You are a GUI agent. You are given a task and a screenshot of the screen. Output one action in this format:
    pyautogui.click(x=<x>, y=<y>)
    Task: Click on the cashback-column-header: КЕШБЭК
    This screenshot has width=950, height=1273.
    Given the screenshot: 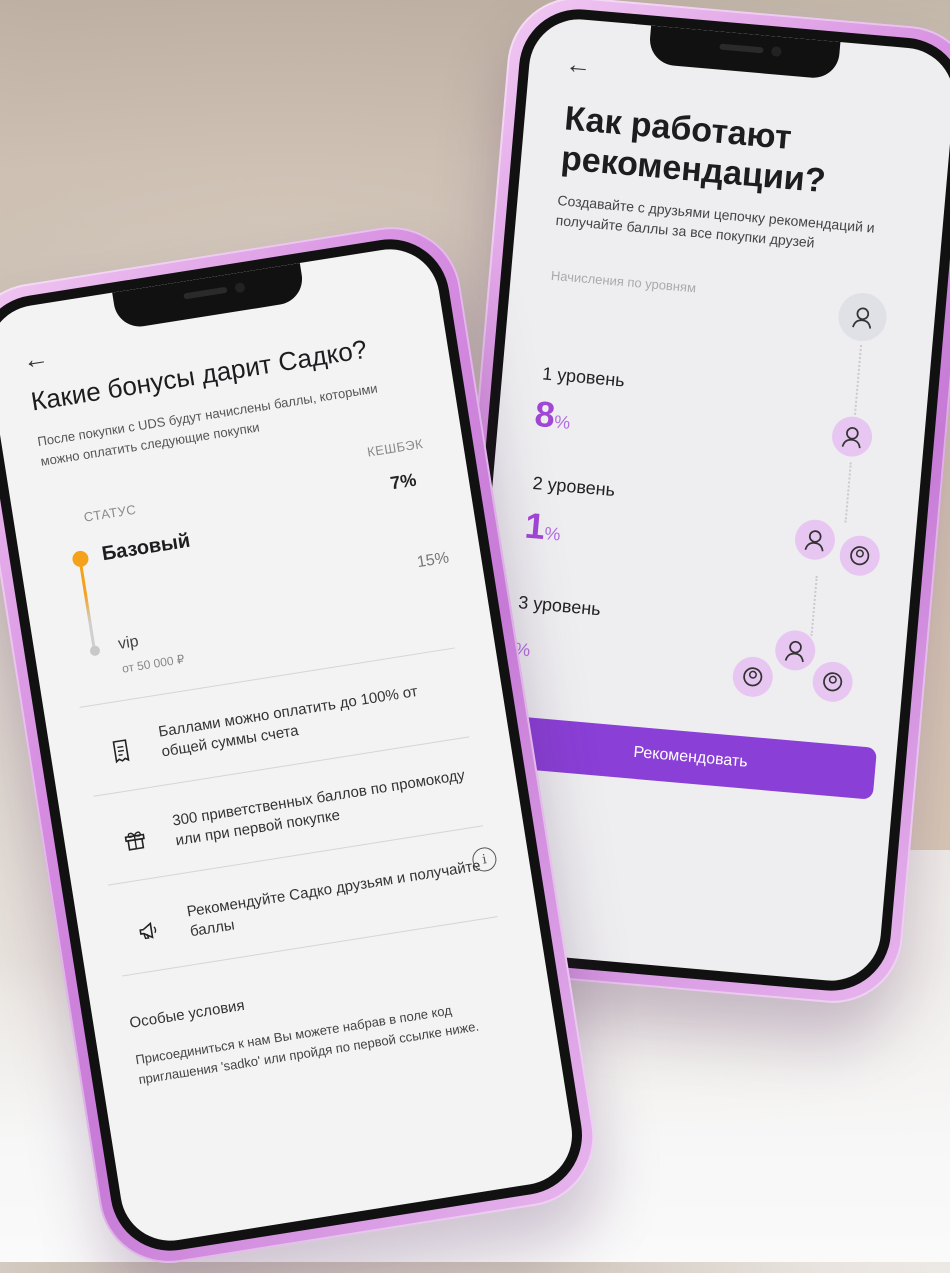 What is the action you would take?
    pyautogui.click(x=395, y=448)
    